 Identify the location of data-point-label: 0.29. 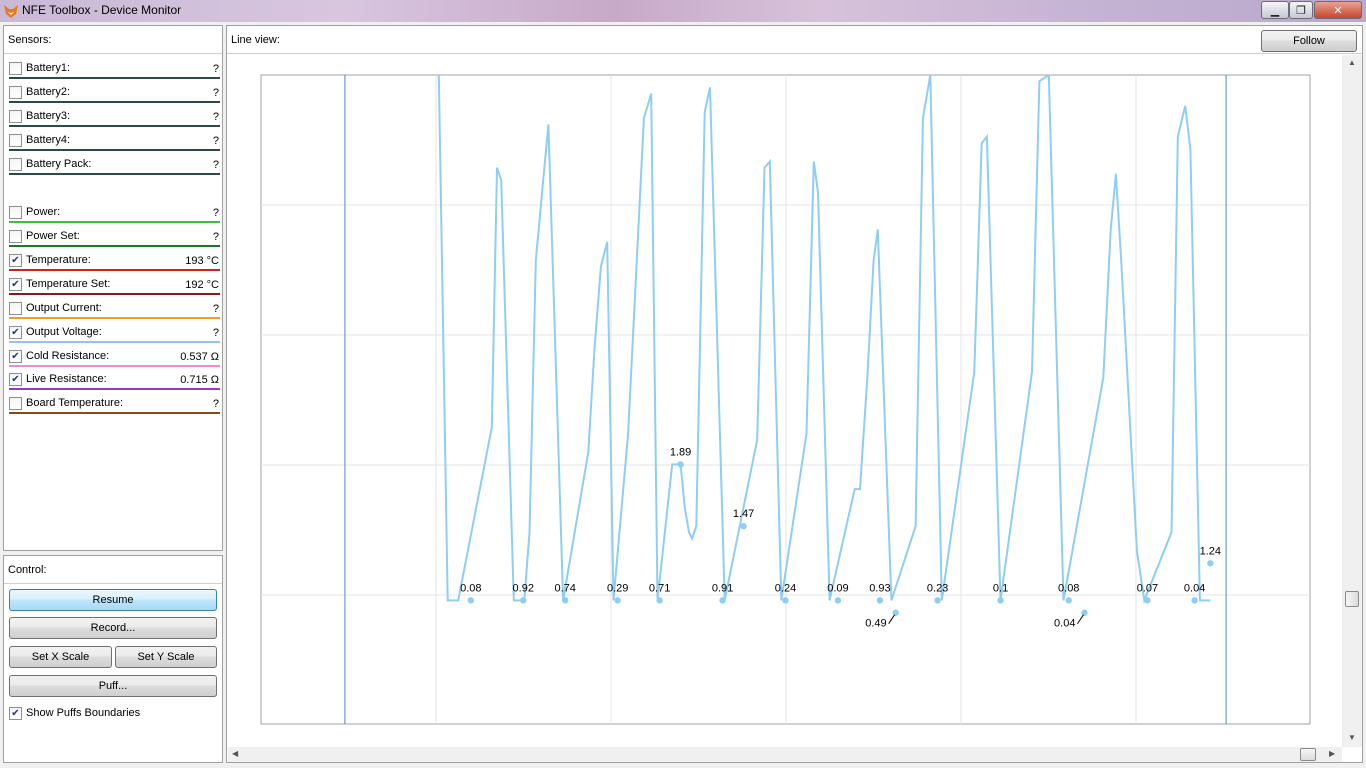
(617, 588).